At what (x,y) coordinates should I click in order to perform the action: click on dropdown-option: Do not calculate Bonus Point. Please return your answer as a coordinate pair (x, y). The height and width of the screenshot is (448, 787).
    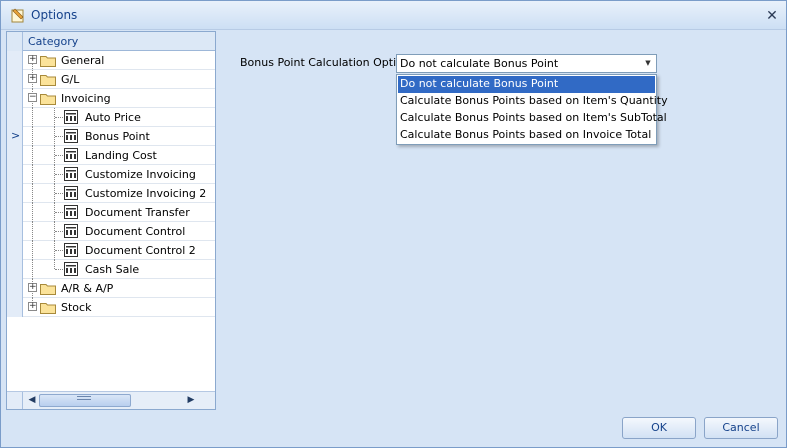
    Looking at the image, I should click on (526, 84).